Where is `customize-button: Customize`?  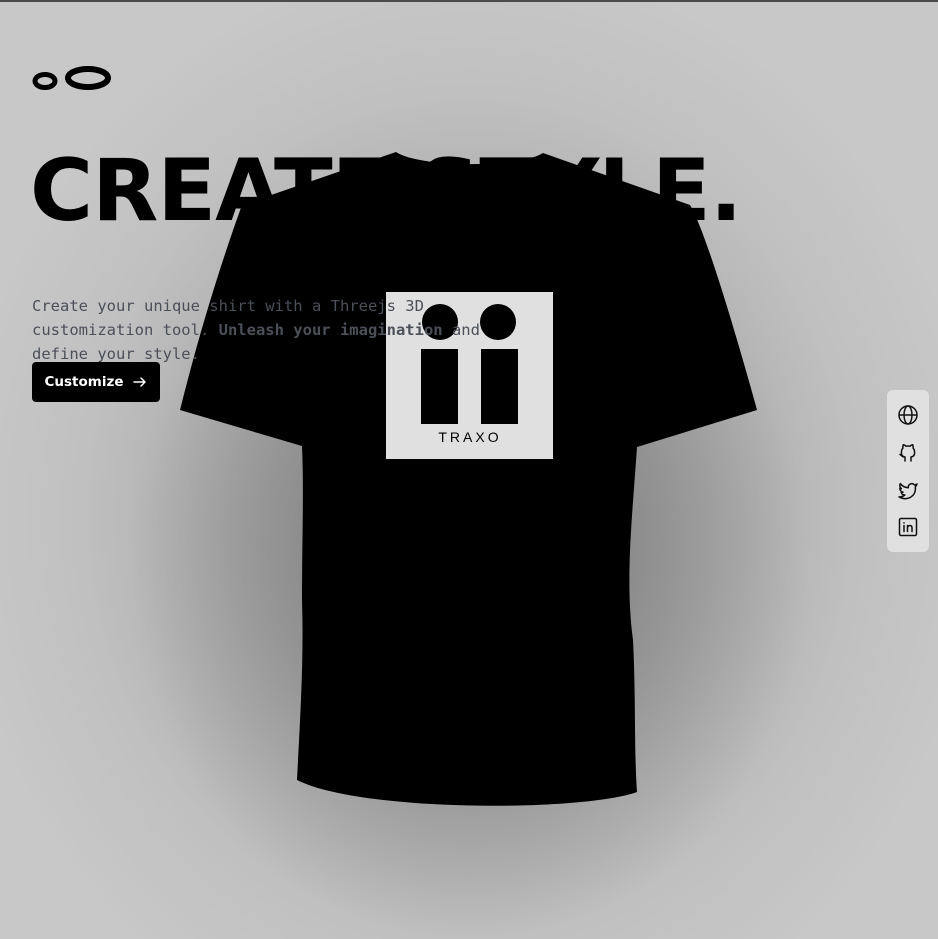 customize-button: Customize is located at coordinates (96, 382).